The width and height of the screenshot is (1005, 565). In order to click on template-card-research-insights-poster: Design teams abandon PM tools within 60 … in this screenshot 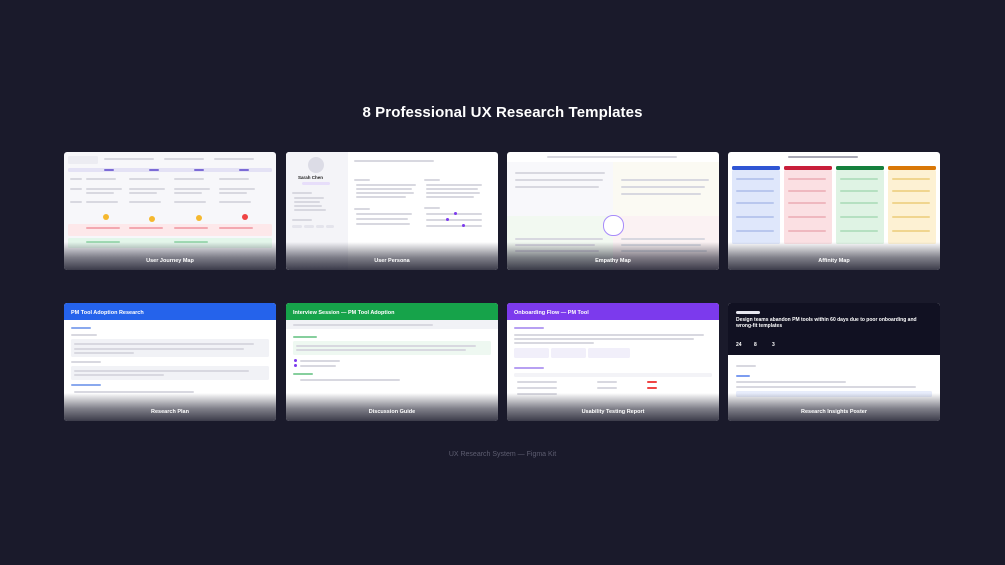, I will do `click(834, 362)`.